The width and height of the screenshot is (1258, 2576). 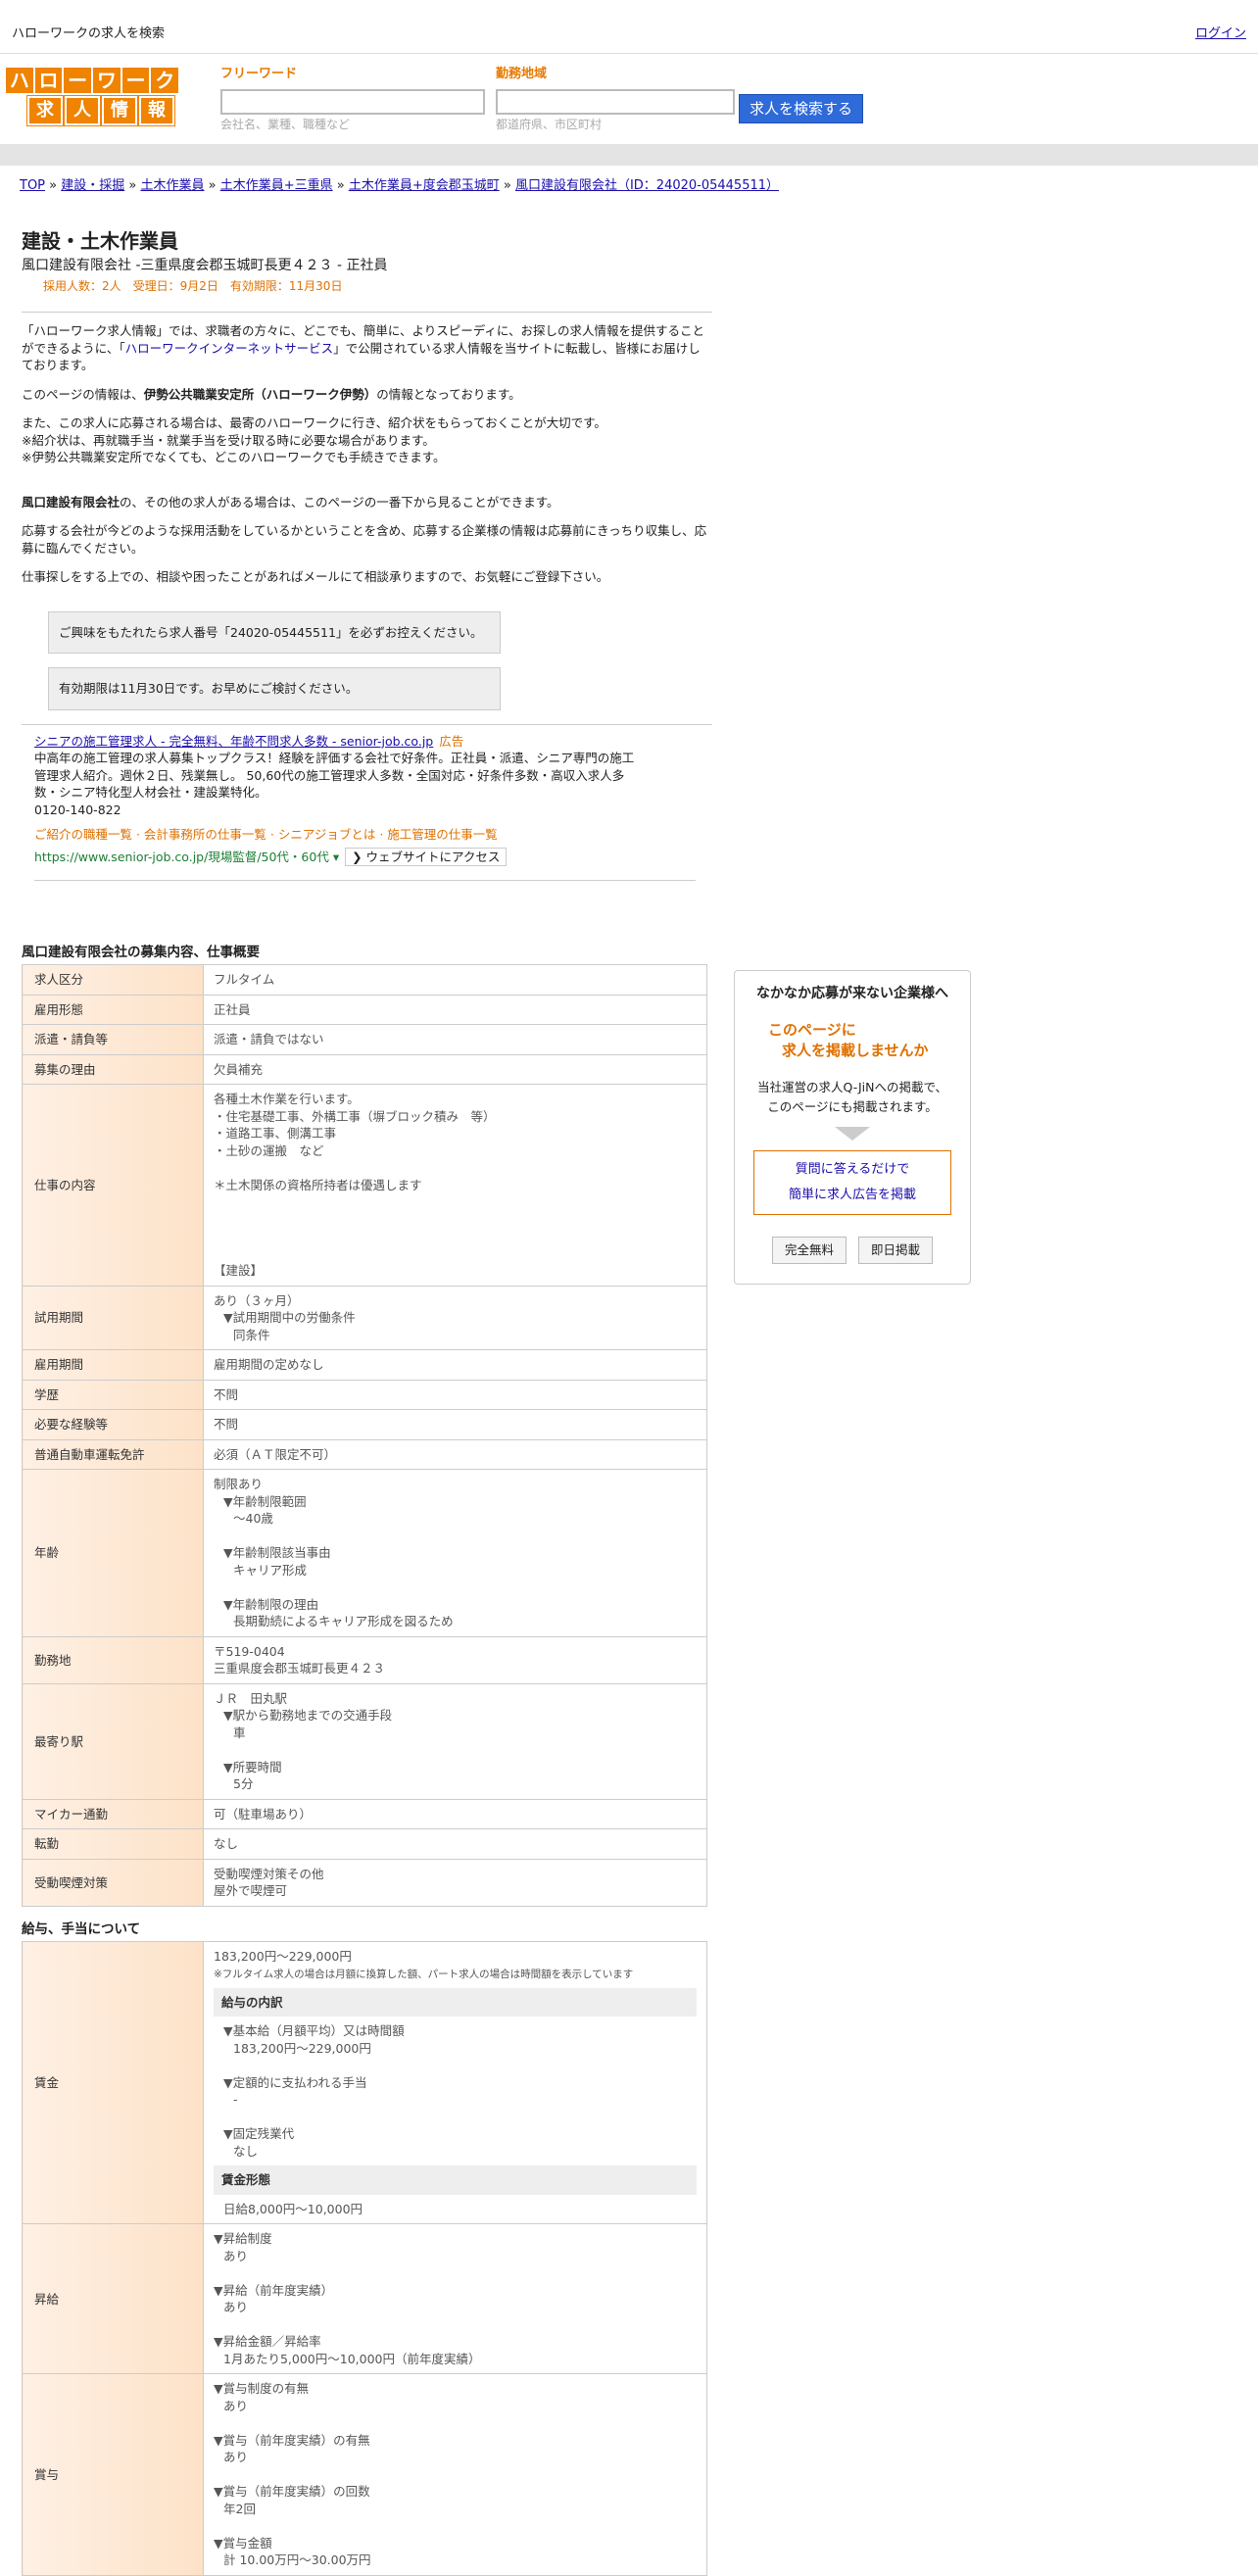 I want to click on breadcrumb-top: TOP, so click(x=32, y=185).